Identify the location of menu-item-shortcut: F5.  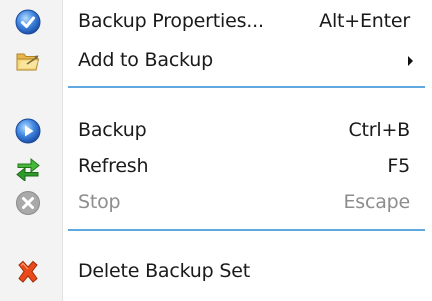
(398, 166).